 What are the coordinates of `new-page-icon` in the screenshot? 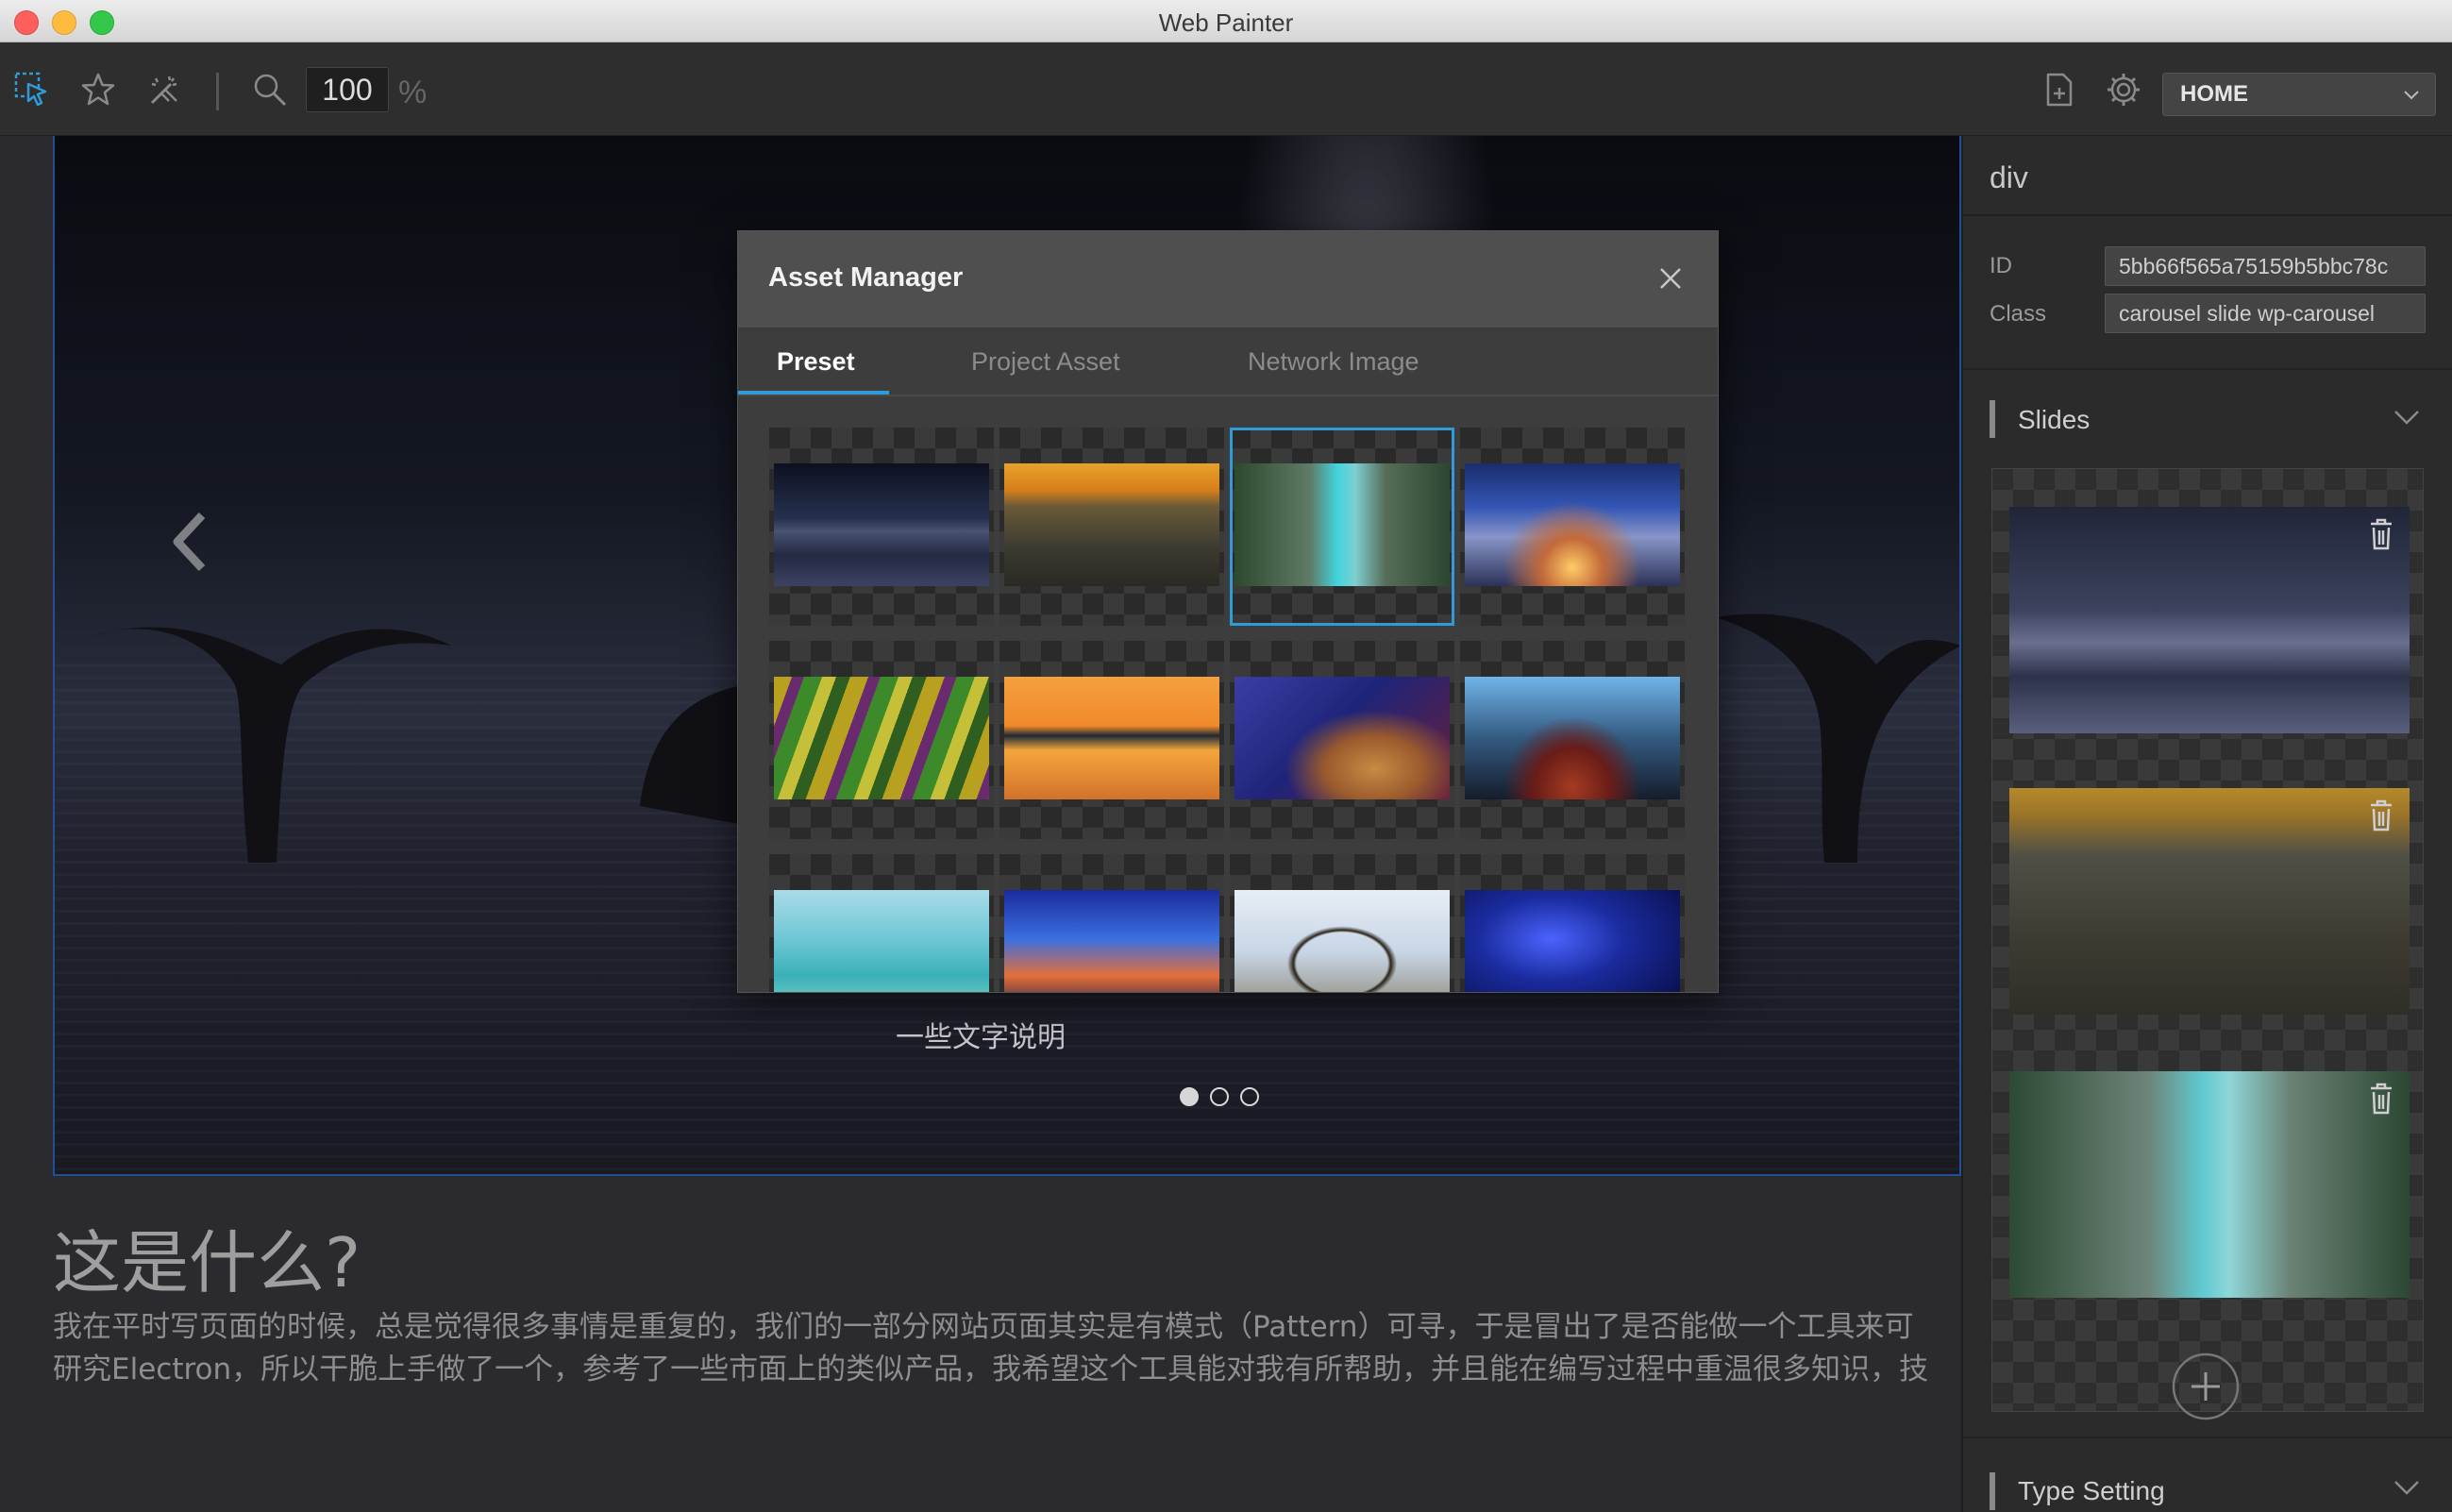 It's located at (2059, 90).